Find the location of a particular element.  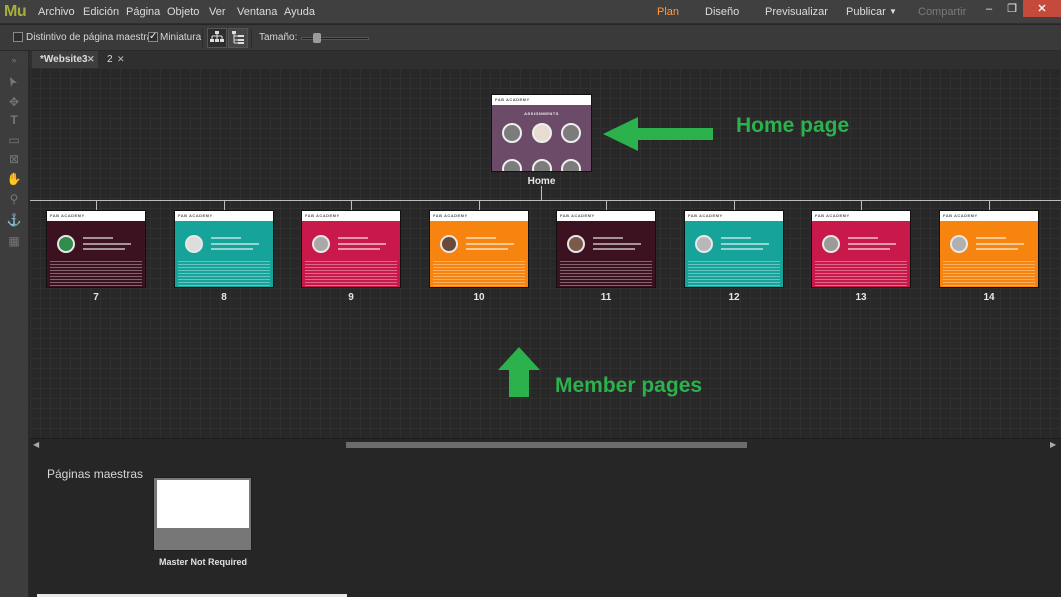

master-page-thumbnail is located at coordinates (202, 514).